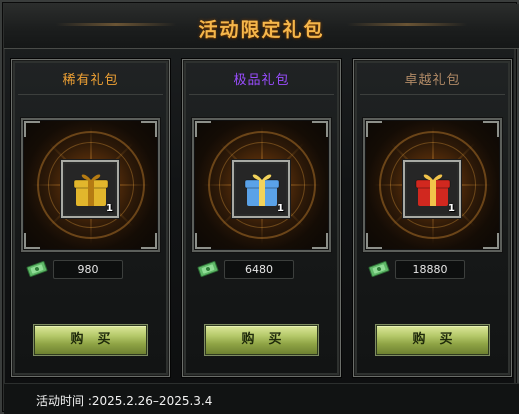 This screenshot has width=519, height=414. Describe the element at coordinates (90, 80) in the screenshot. I see `pack-title: 稀有礼包` at that location.